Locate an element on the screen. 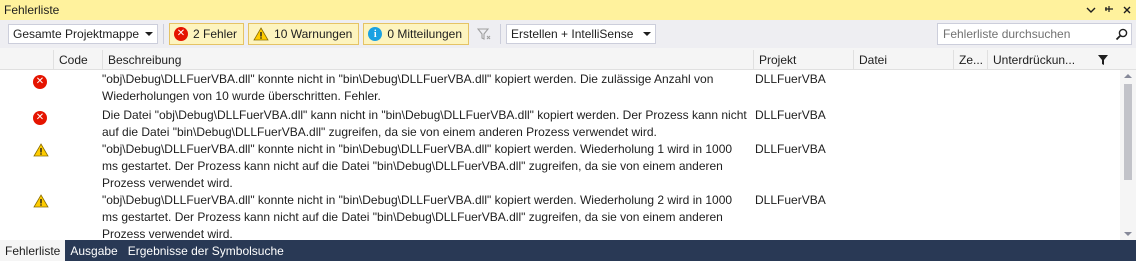 Image resolution: width=1136 pixels, height=261 pixels. column-header-code: Code is located at coordinates (77, 60).